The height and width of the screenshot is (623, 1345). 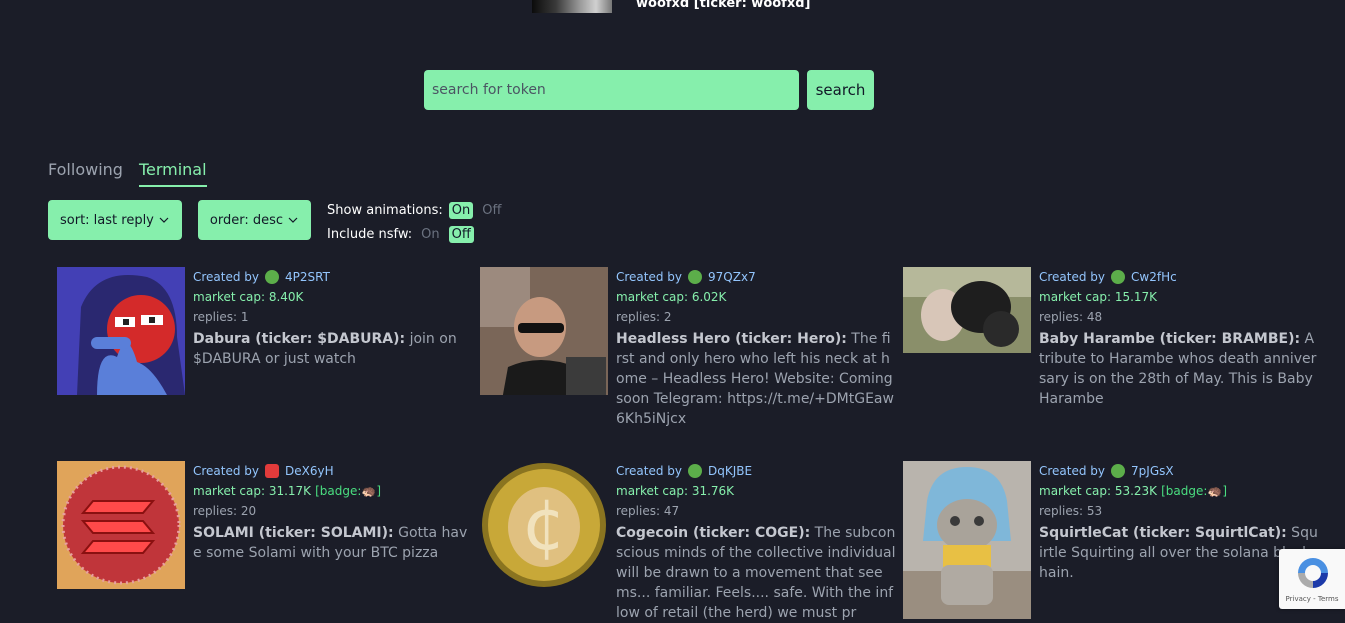 What do you see at coordinates (1071, 317) in the screenshot?
I see `replies-count: replies: 48` at bounding box center [1071, 317].